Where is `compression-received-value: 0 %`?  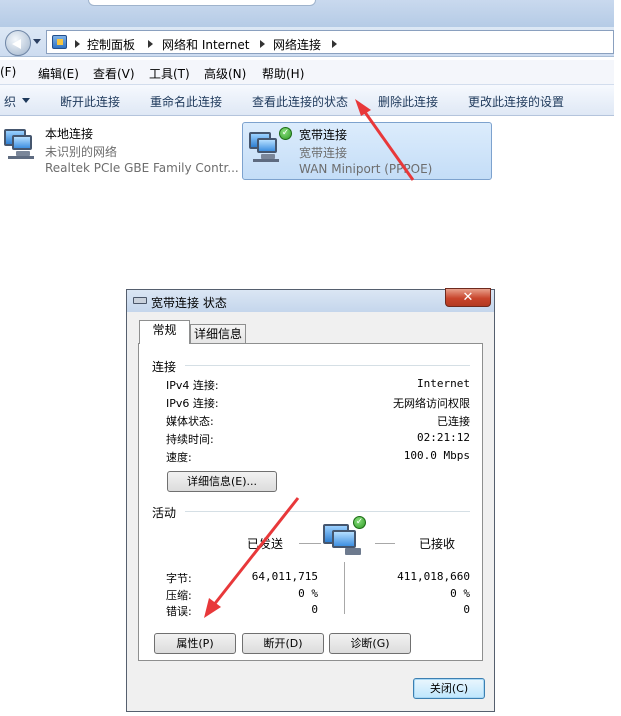
compression-received-value: 0 % is located at coordinates (460, 593).